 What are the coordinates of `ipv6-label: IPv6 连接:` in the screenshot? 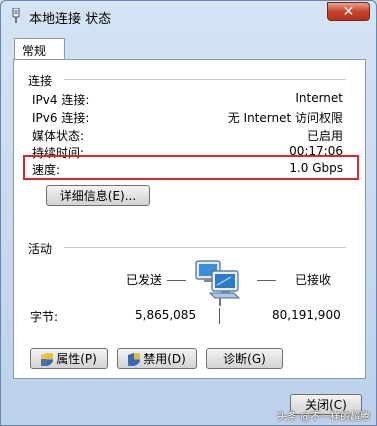 It's located at (61, 118).